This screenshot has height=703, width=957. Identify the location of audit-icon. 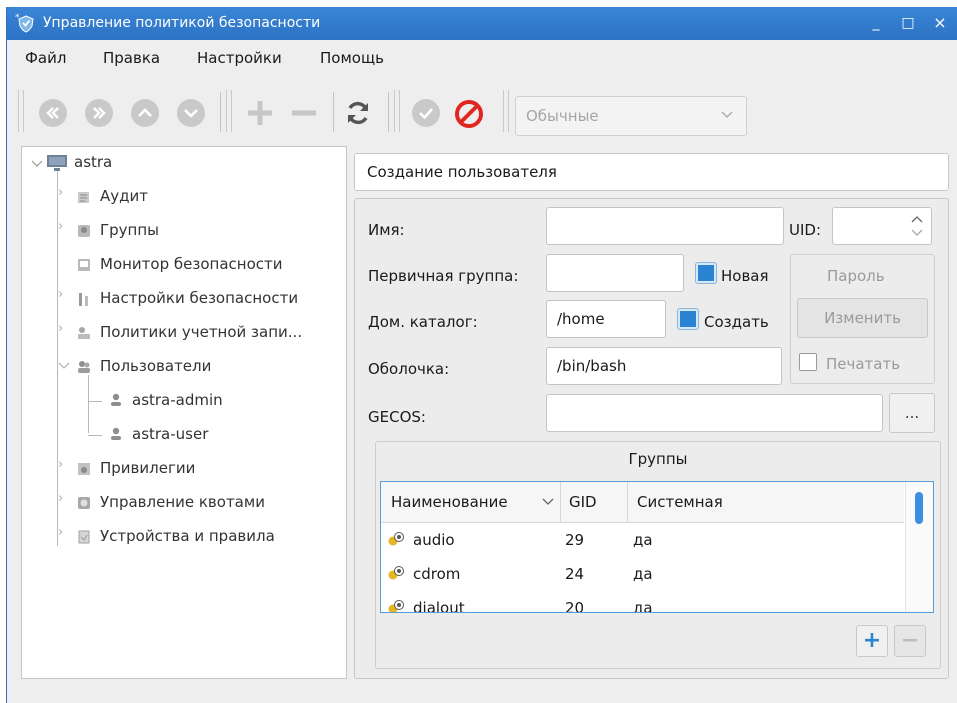
(83, 197).